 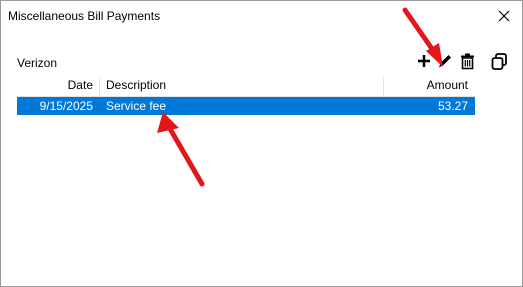 I want to click on pencil-icon, so click(x=445, y=61).